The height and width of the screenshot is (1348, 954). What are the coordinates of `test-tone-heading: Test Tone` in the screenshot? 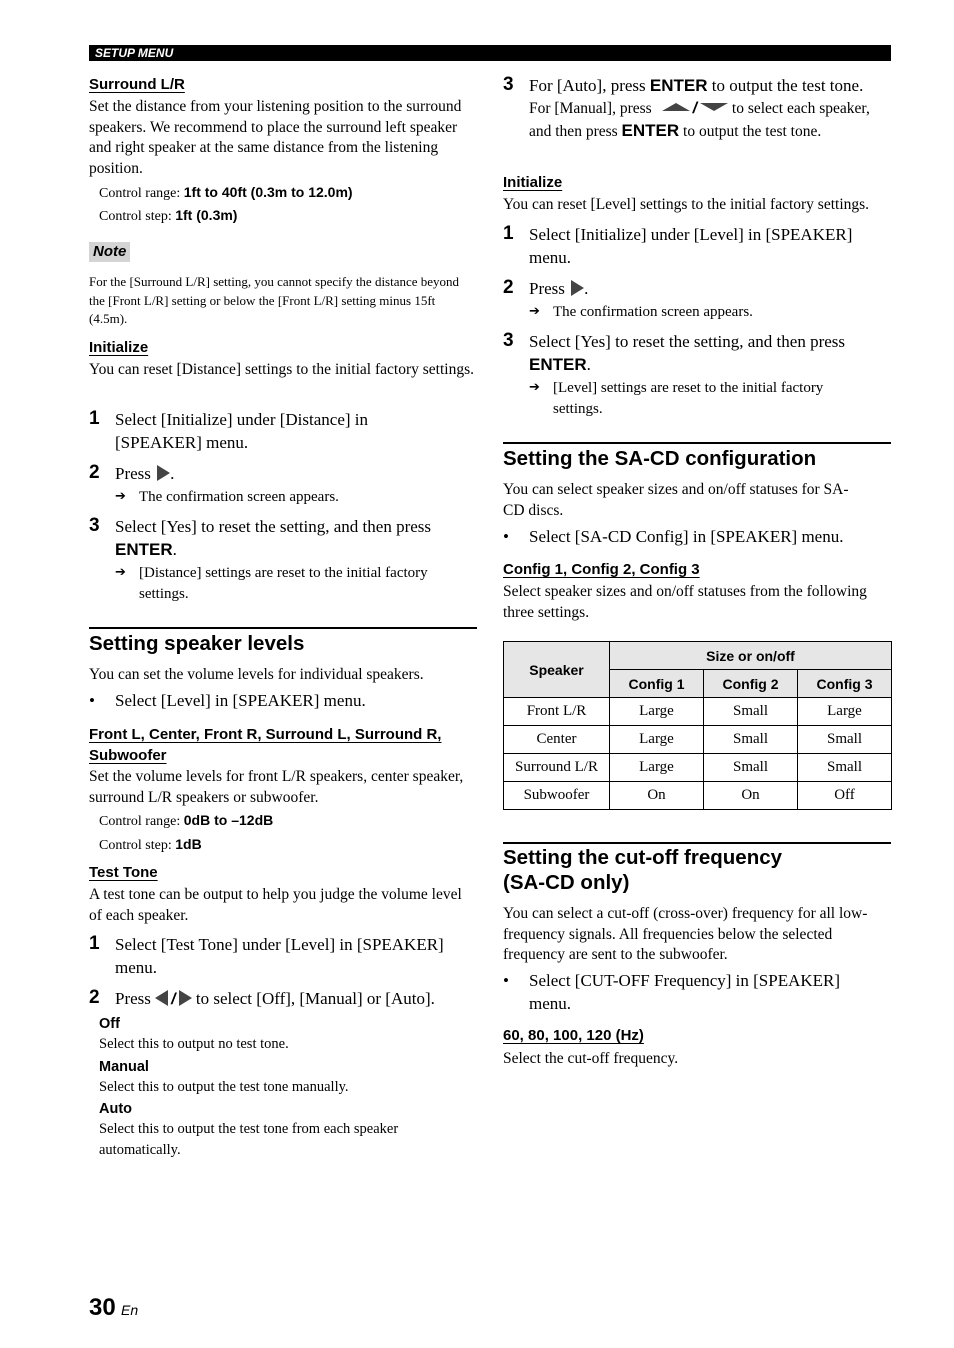 It's located at (123, 872).